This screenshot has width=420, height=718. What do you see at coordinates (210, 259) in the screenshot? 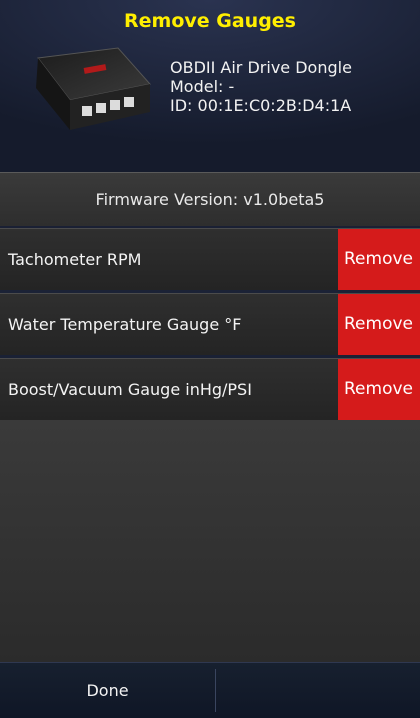
I see `gauge-row-tachometer: Tachometer RPM Remove` at bounding box center [210, 259].